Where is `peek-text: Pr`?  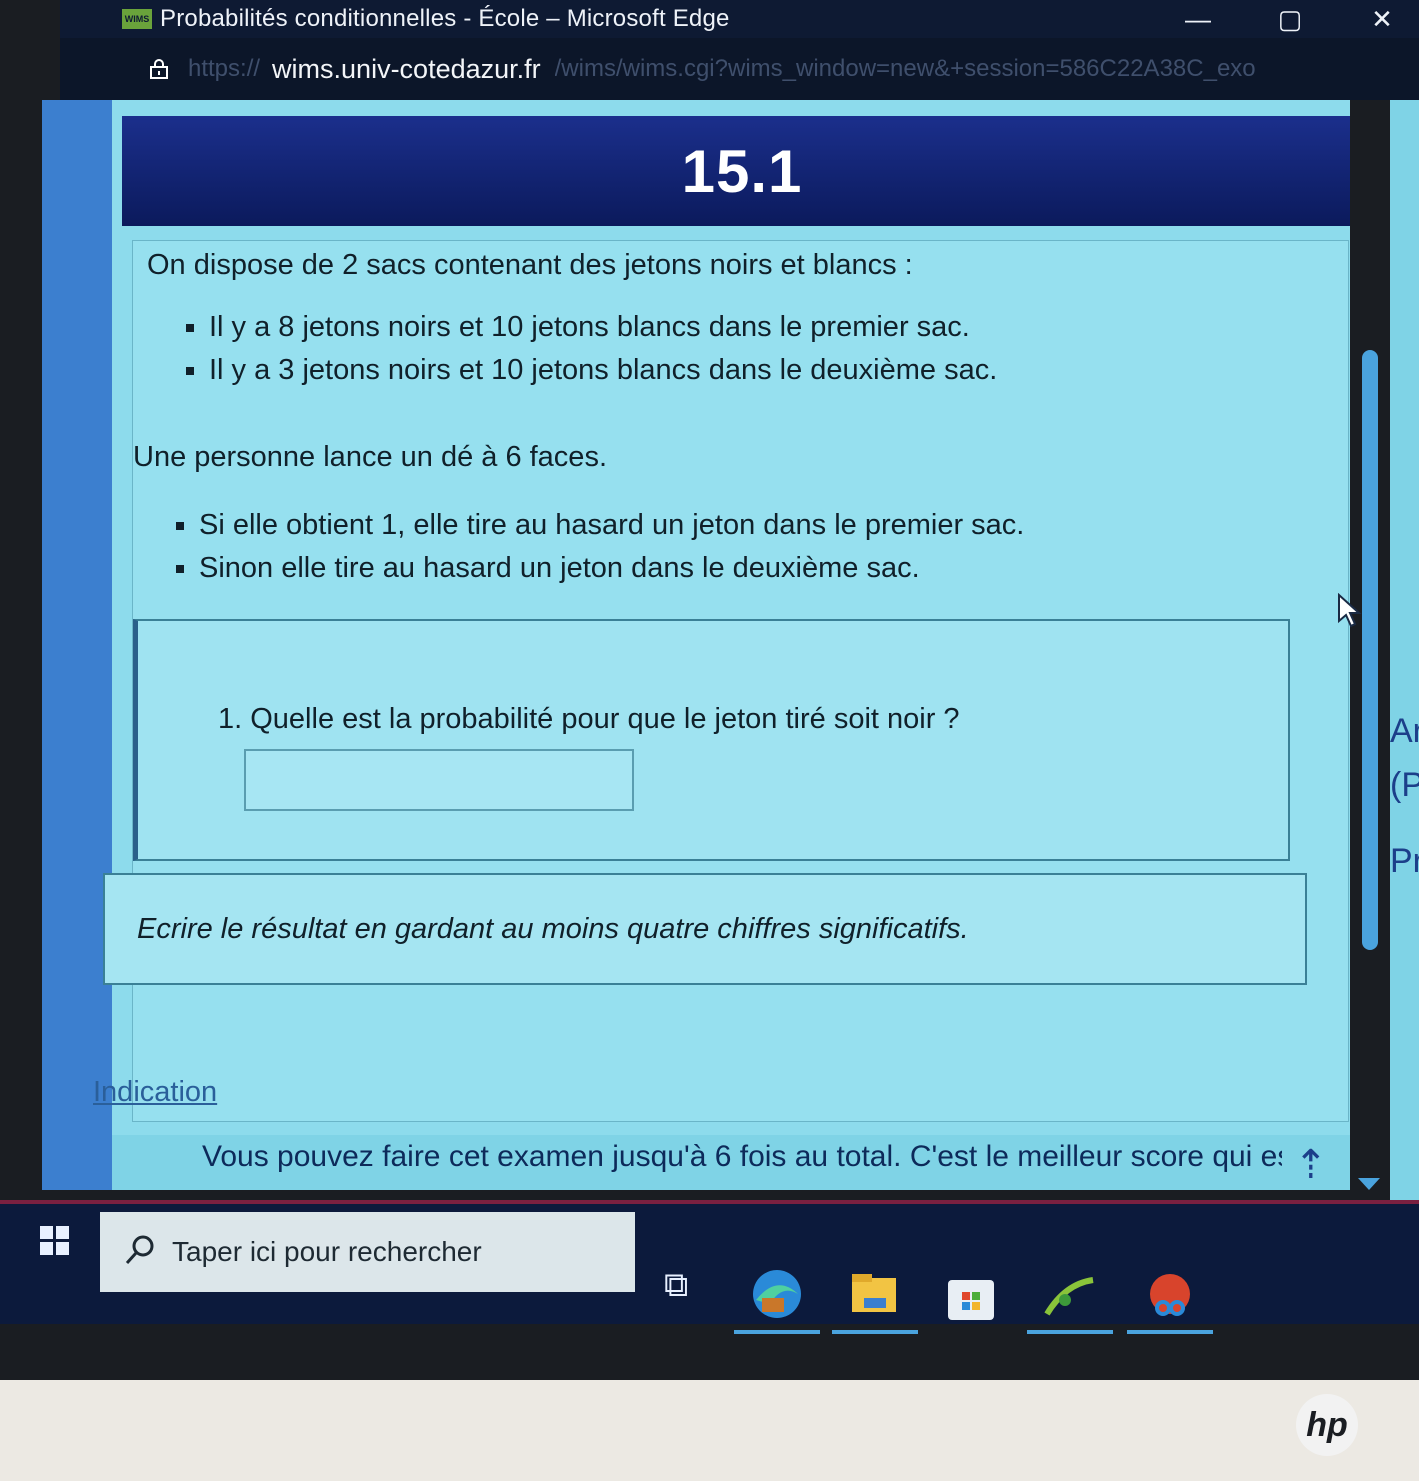 peek-text: Pr is located at coordinates (1404, 861).